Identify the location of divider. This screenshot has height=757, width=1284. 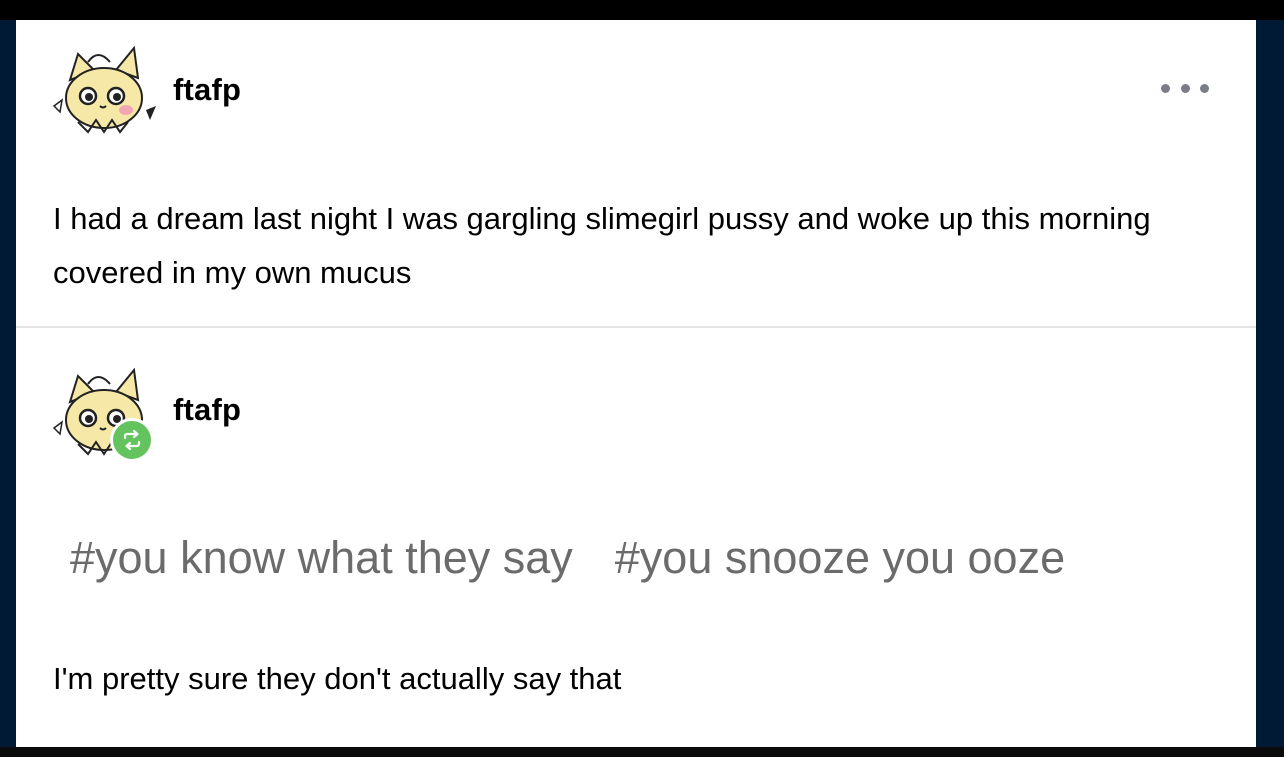
(636, 327).